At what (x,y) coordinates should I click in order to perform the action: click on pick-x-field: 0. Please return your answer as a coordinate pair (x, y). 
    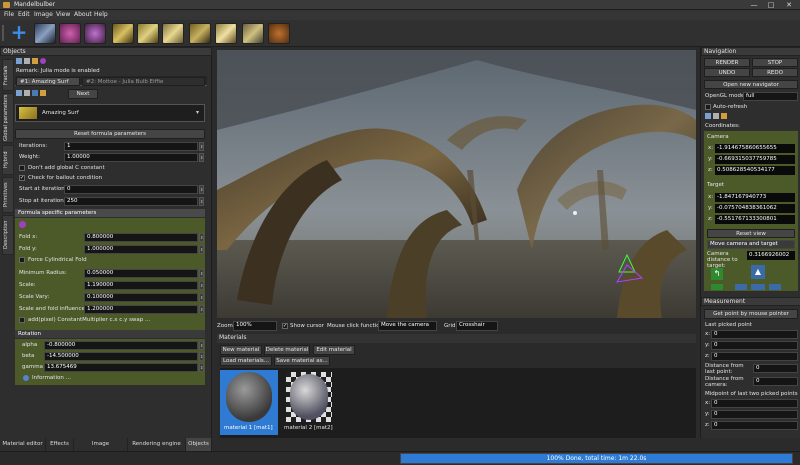
    Looking at the image, I should click on (754, 334).